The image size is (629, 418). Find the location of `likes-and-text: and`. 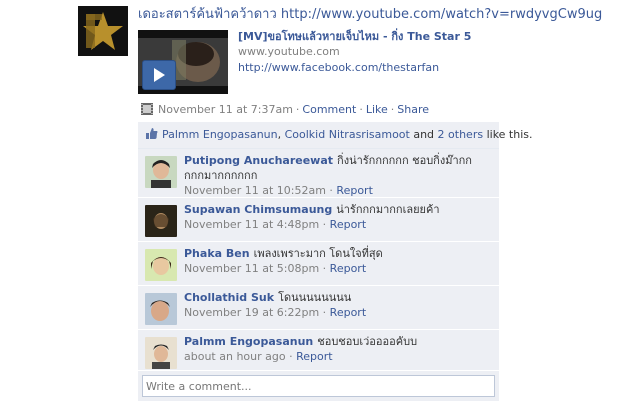

likes-and-text: and is located at coordinates (424, 134).